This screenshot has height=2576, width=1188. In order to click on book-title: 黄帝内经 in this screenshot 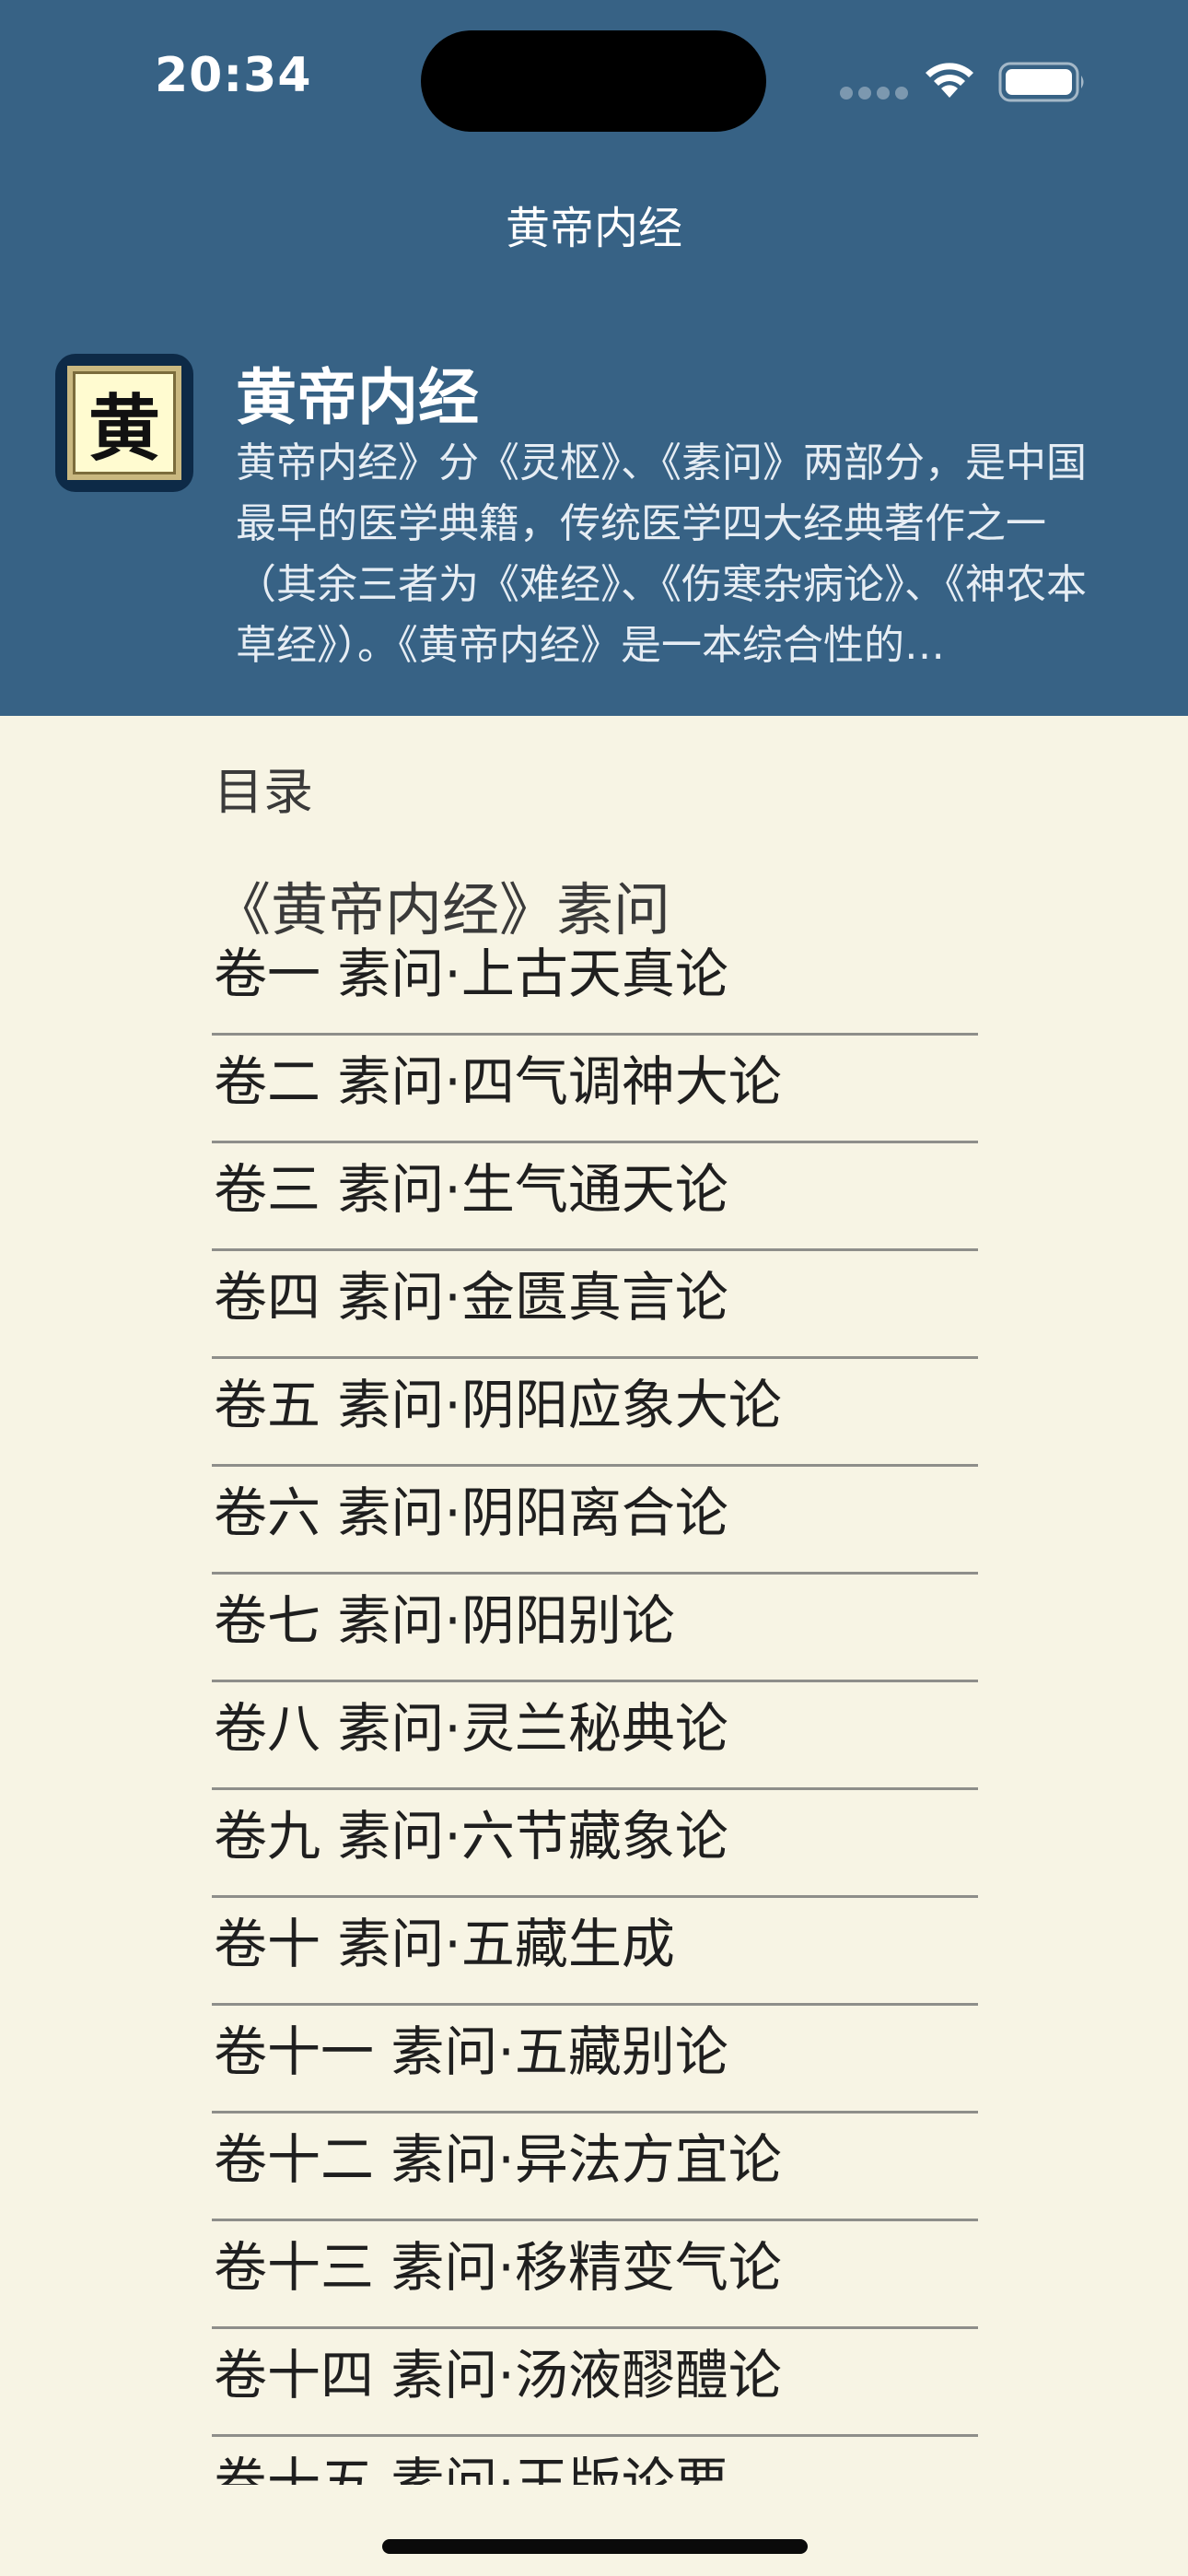, I will do `click(357, 397)`.